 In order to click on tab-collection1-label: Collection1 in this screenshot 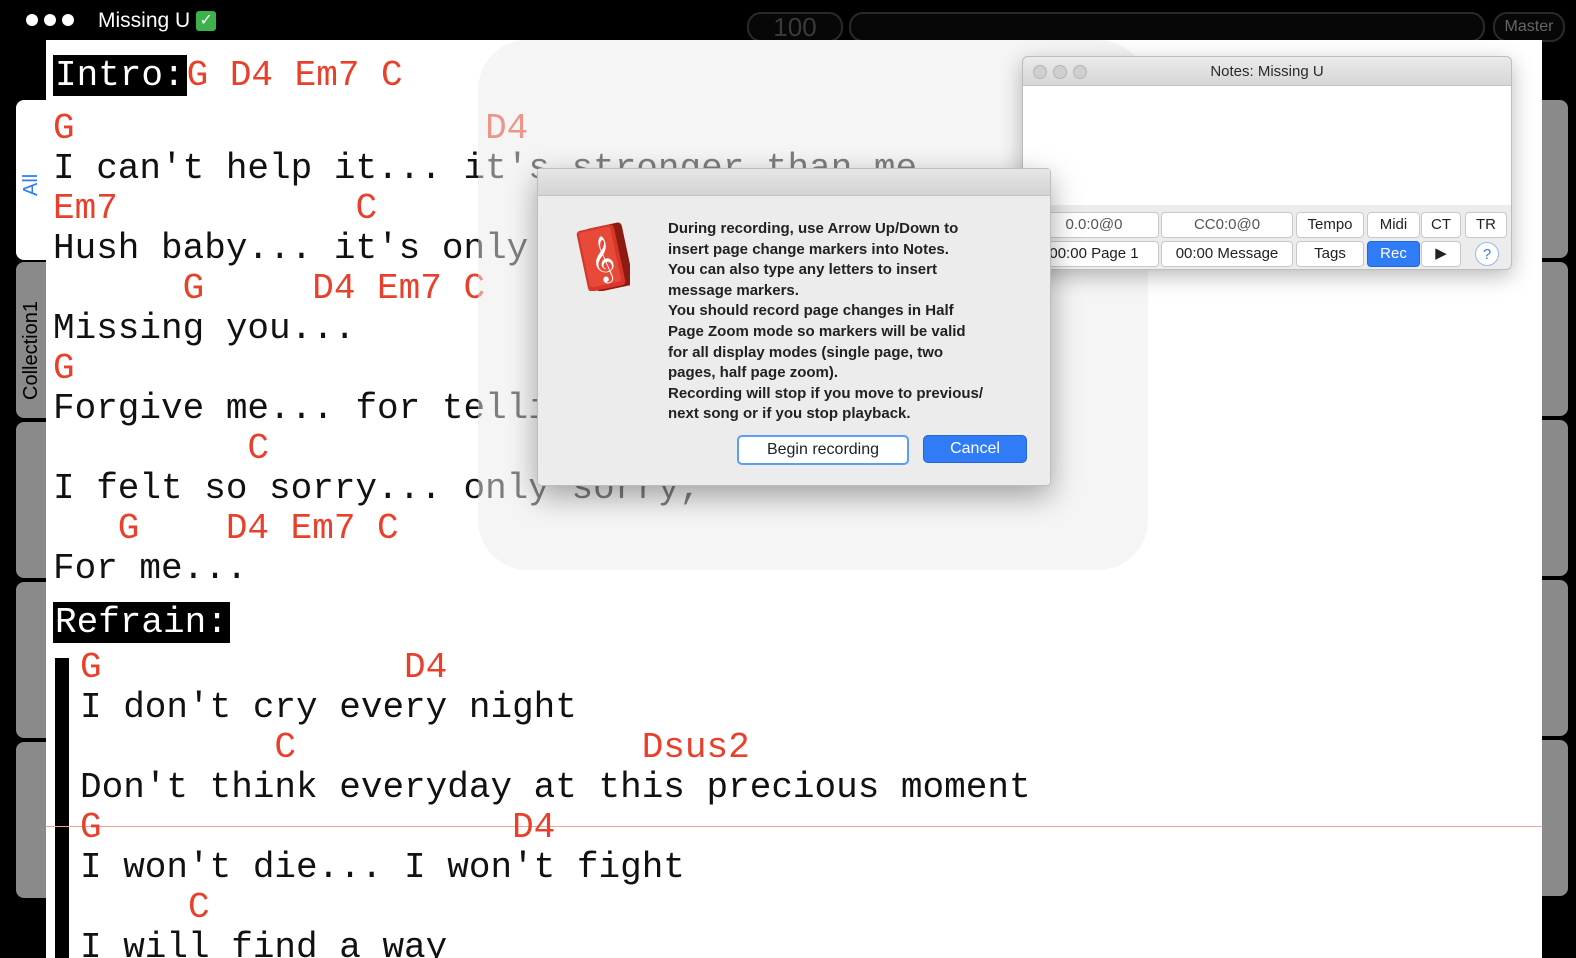, I will do `click(31, 350)`.